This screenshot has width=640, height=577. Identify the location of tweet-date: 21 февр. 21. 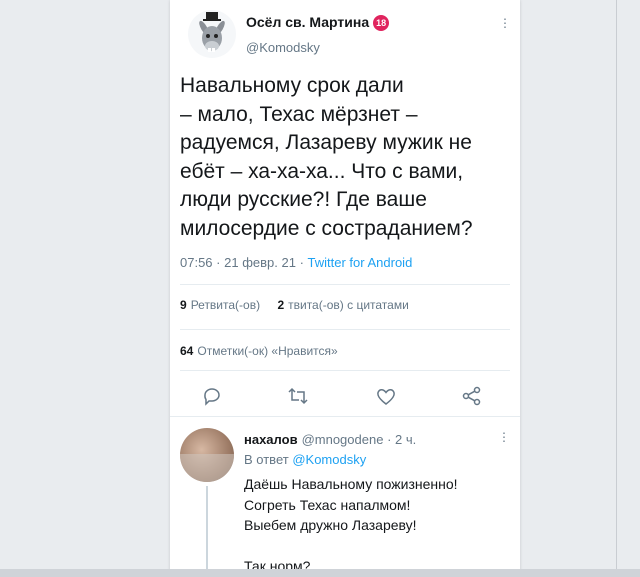
(260, 262).